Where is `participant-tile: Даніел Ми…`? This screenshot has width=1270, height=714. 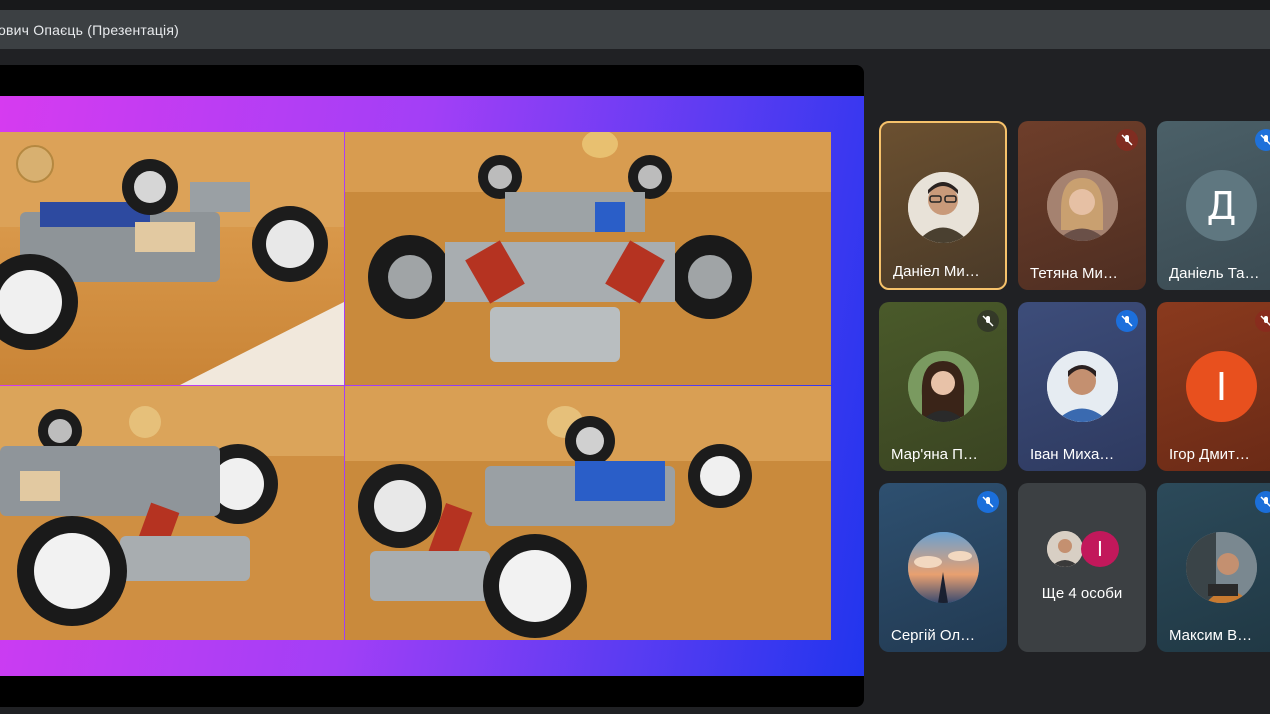
participant-tile: Даніел Ми… is located at coordinates (943, 205).